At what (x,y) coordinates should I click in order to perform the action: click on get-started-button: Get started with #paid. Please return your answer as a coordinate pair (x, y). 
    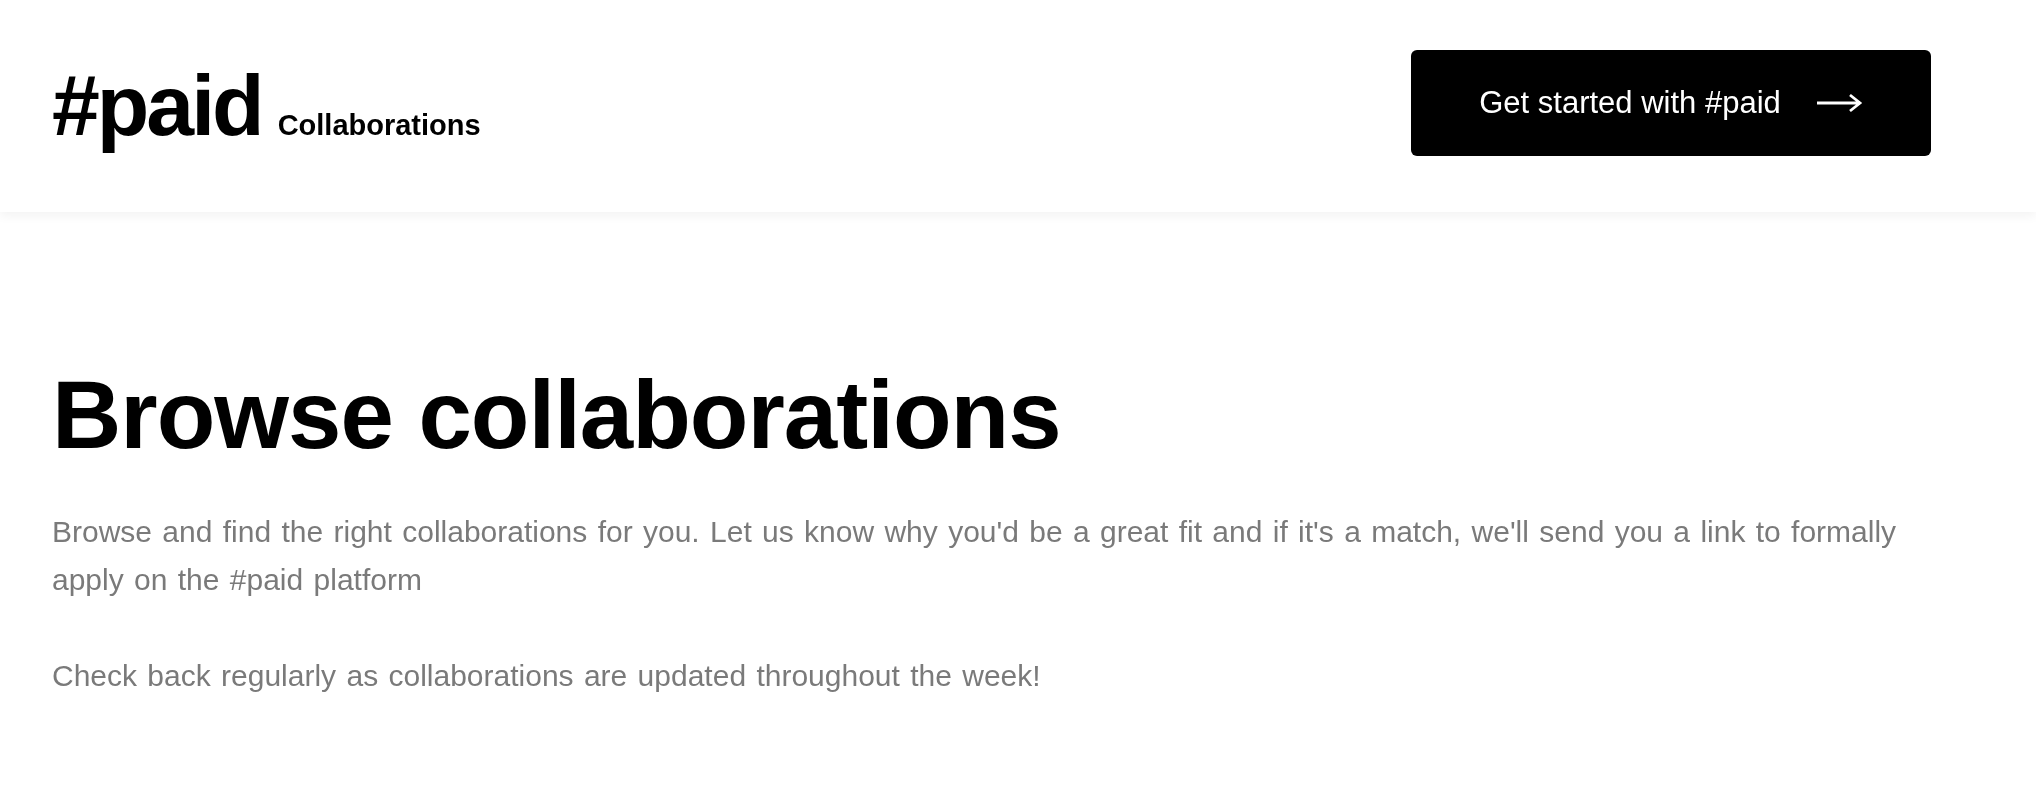
    Looking at the image, I should click on (1671, 103).